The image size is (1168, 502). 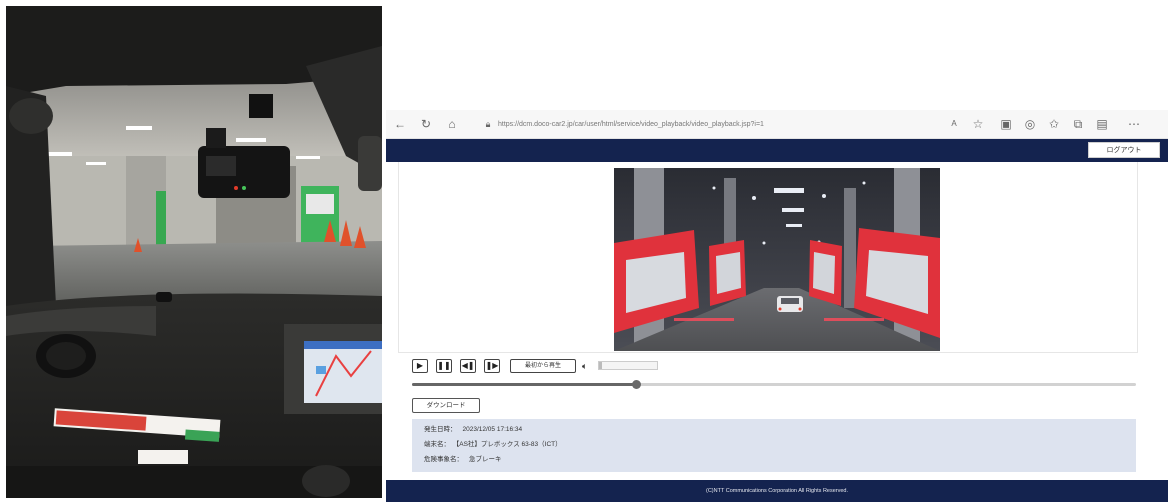 What do you see at coordinates (485, 459) in the screenshot?
I see `event-type-value: 急ブレーキ` at bounding box center [485, 459].